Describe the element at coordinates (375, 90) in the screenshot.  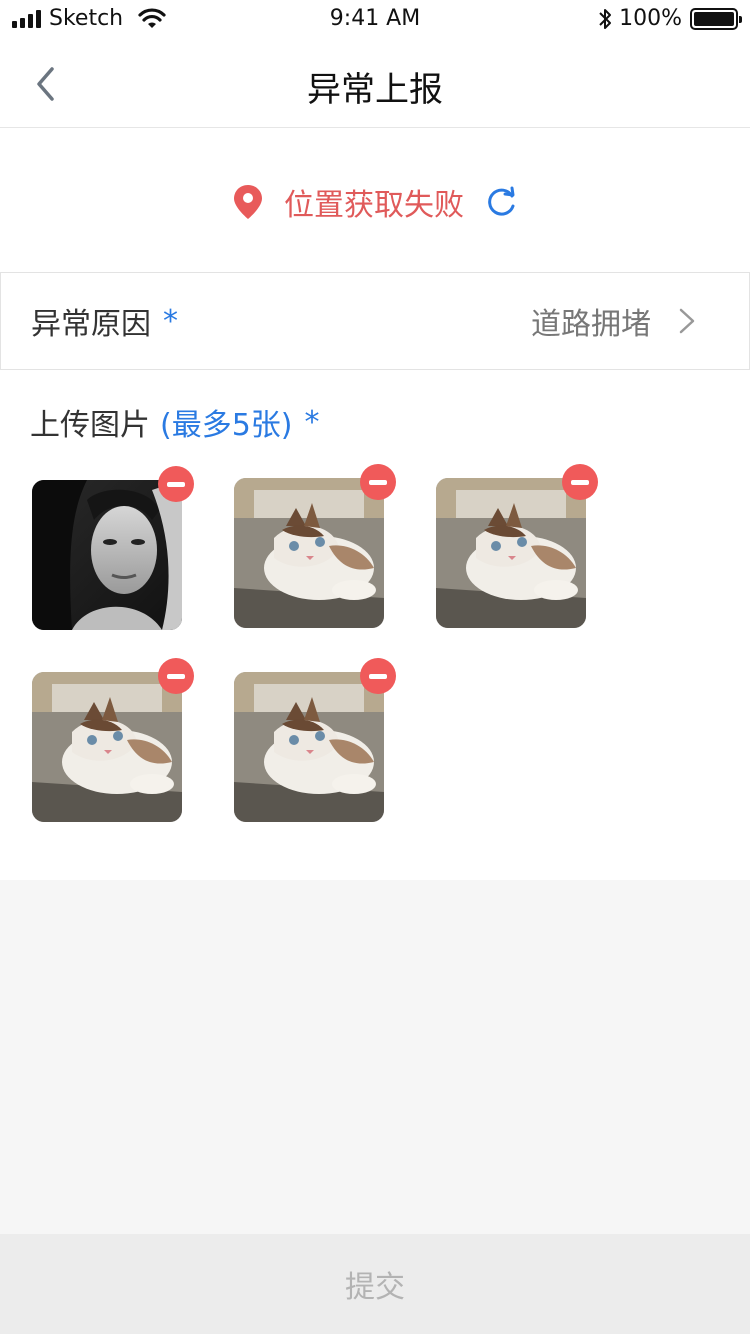
I see `page-title: 异常上报` at that location.